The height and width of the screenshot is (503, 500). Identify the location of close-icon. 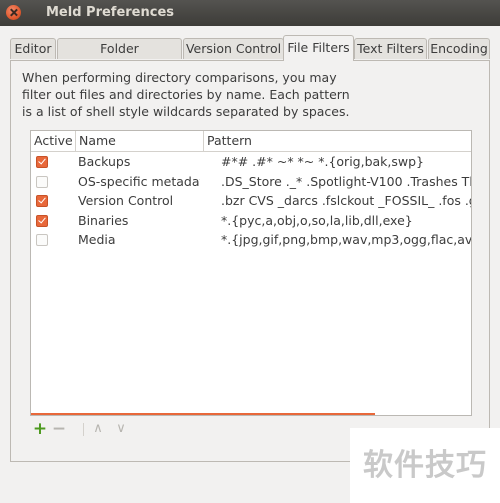
(13, 12).